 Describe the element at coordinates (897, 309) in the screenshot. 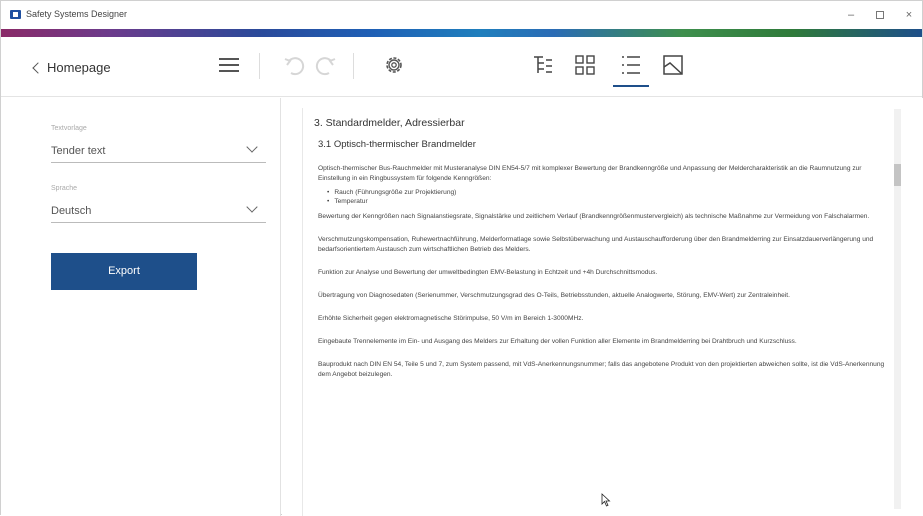

I see `document-scrollbar` at that location.